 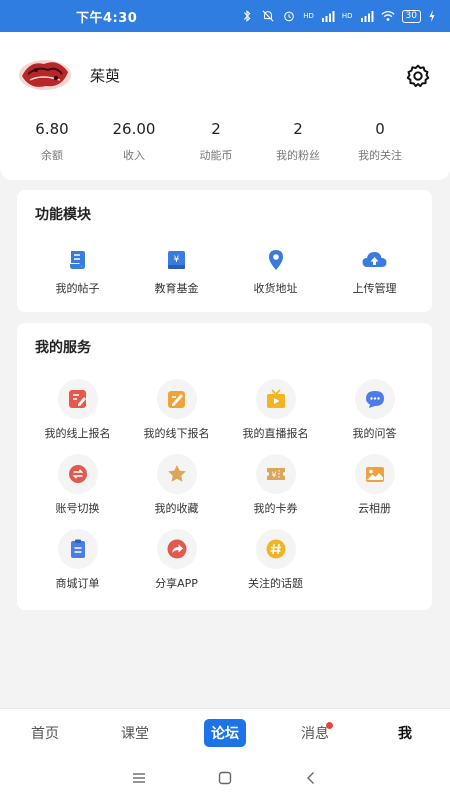 What do you see at coordinates (216, 141) in the screenshot?
I see `stat-coins: 2 动能币` at bounding box center [216, 141].